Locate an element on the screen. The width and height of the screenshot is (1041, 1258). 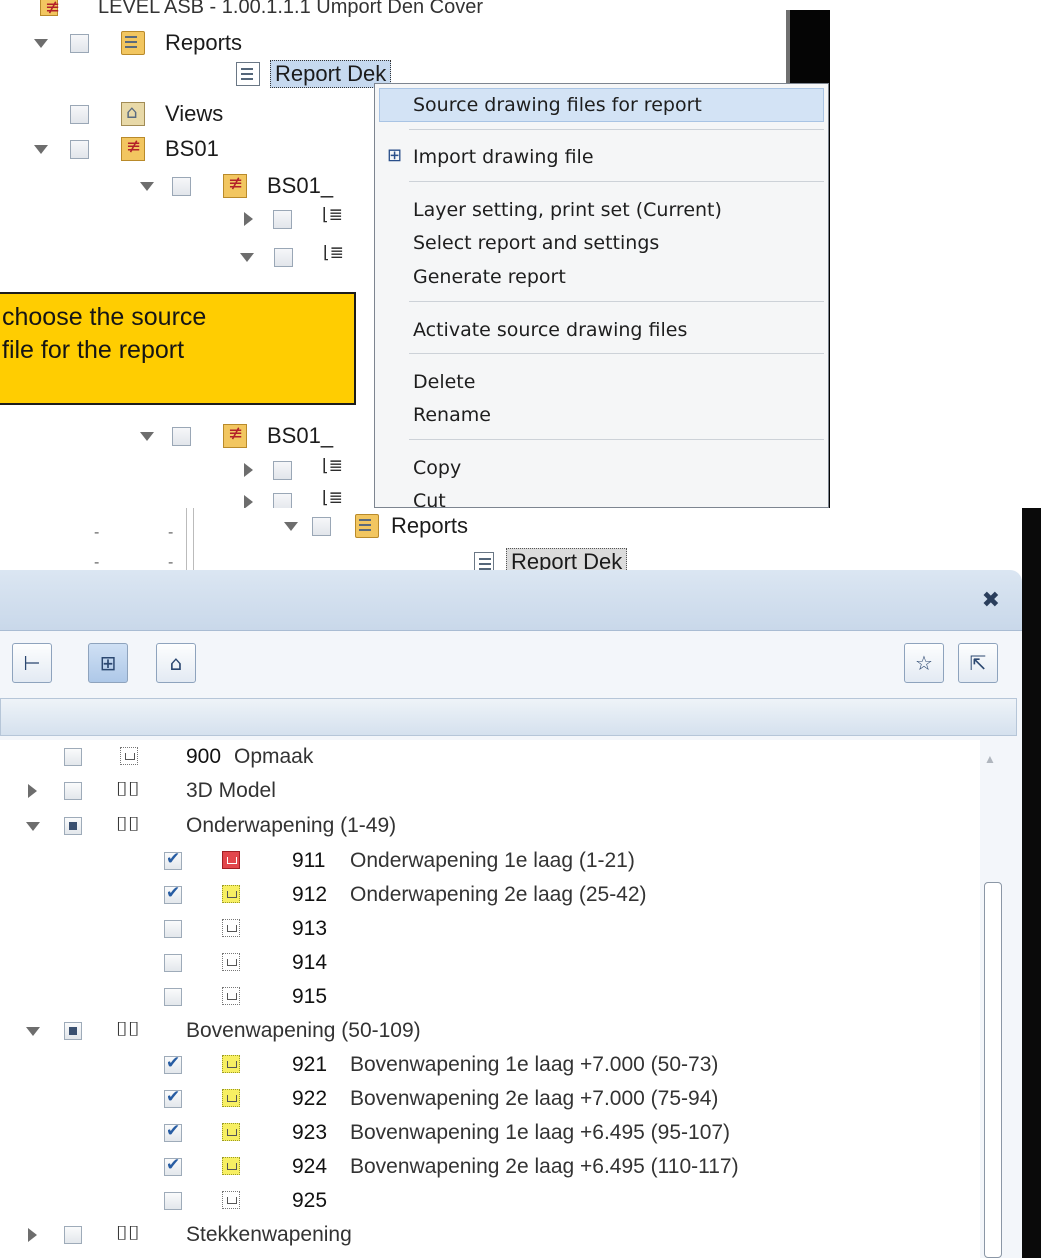
export-icon: ⇱ is located at coordinates (978, 663).